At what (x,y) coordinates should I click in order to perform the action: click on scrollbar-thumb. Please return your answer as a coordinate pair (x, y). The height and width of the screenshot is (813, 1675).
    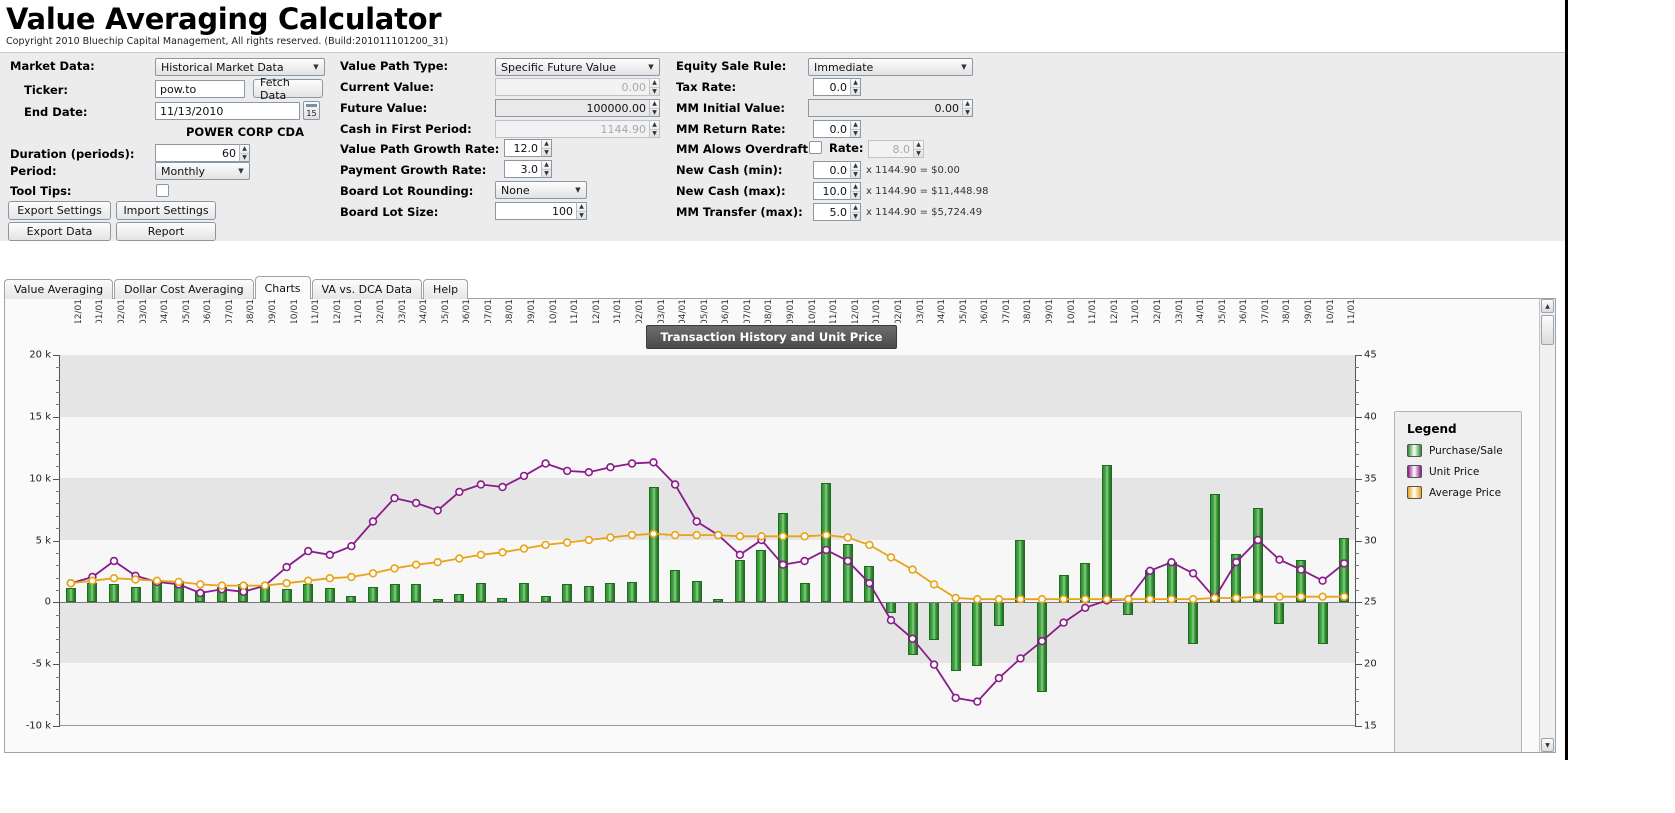
    Looking at the image, I should click on (1547, 330).